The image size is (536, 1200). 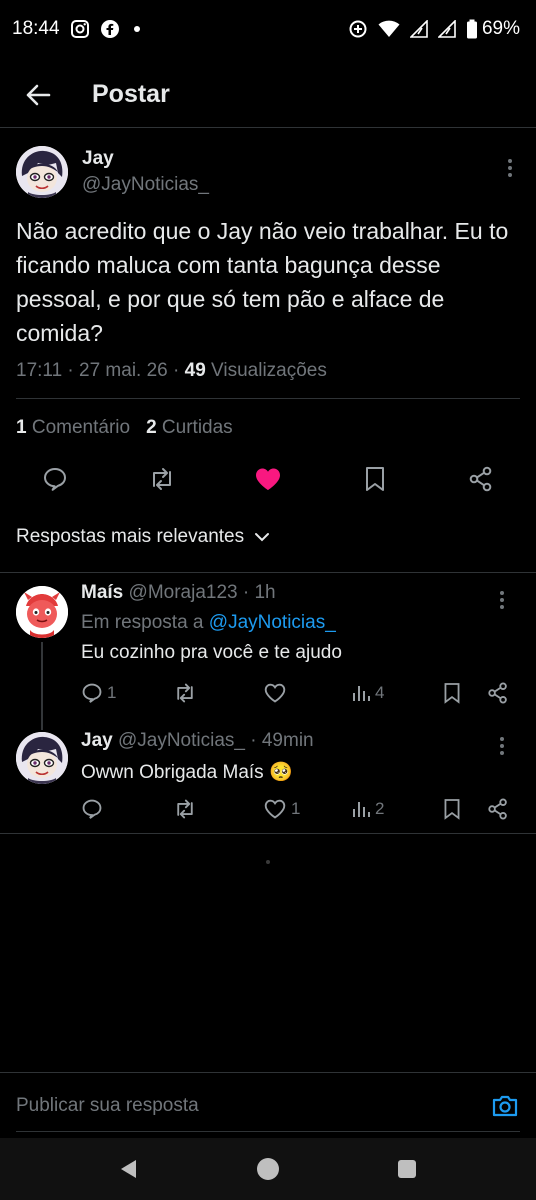 What do you see at coordinates (275, 809) in the screenshot?
I see `heart-icon` at bounding box center [275, 809].